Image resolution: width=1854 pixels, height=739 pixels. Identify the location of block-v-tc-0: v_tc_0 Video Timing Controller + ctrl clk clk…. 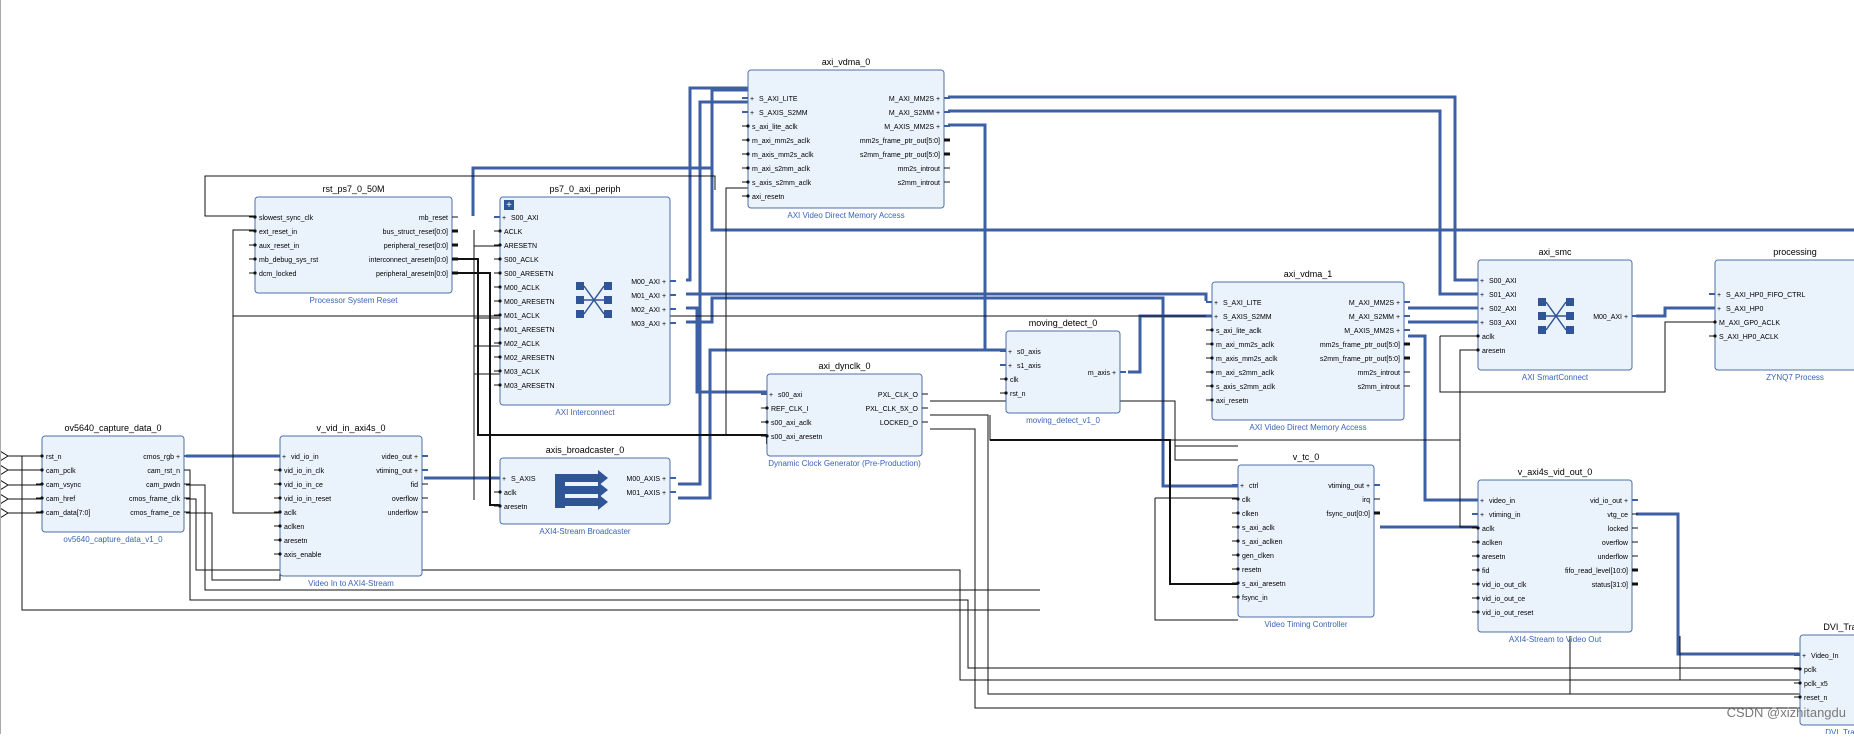
(1306, 540).